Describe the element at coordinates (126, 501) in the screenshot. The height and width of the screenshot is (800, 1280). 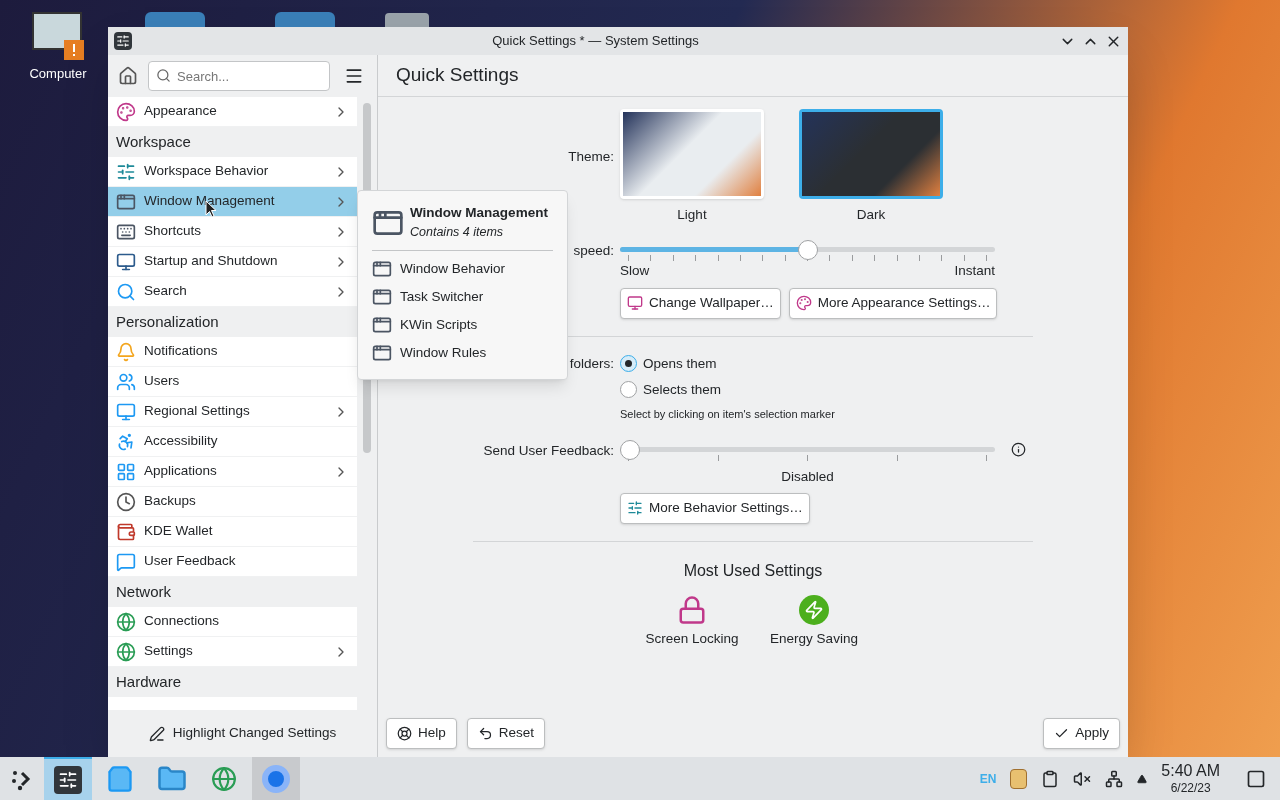
I see `clock-icon` at that location.